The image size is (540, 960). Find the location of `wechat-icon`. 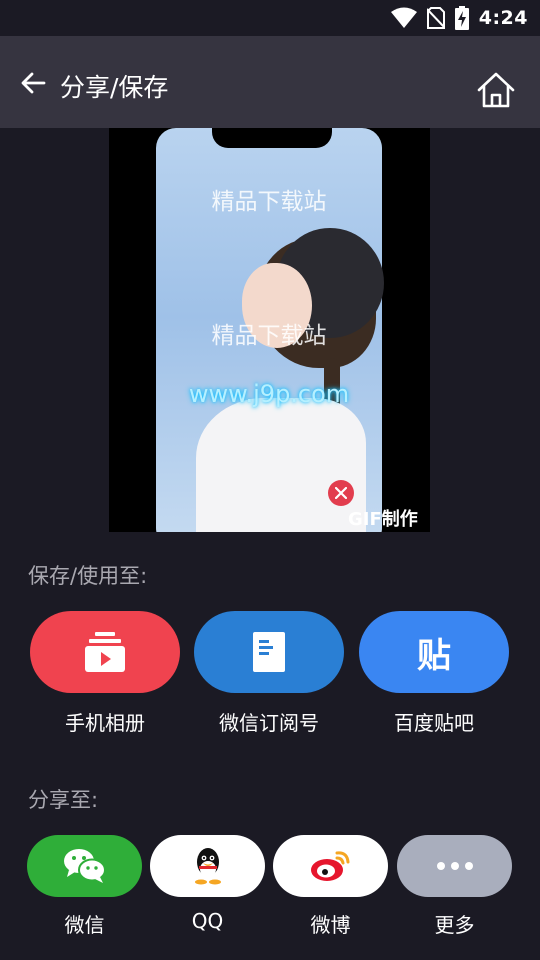

wechat-icon is located at coordinates (84, 866).